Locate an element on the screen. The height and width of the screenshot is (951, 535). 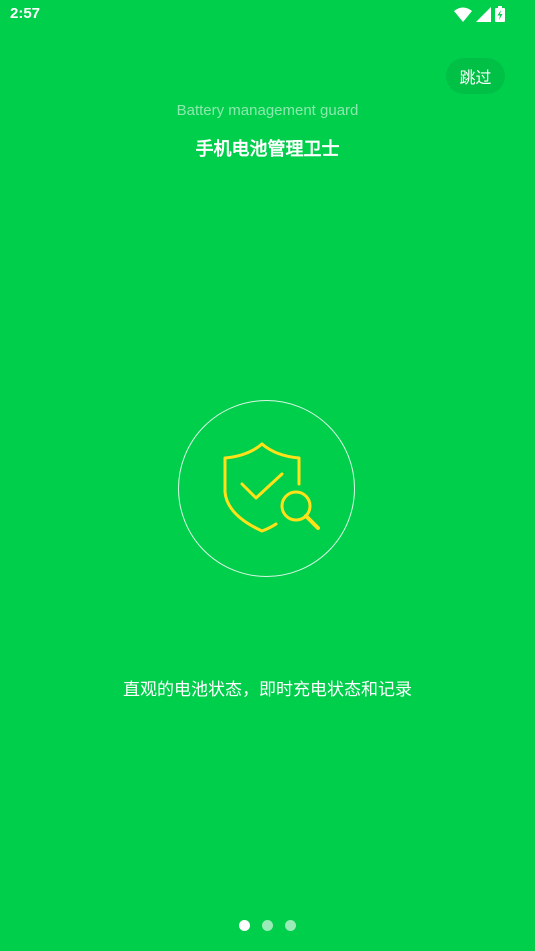
skip-button: 跳过 is located at coordinates (475, 76).